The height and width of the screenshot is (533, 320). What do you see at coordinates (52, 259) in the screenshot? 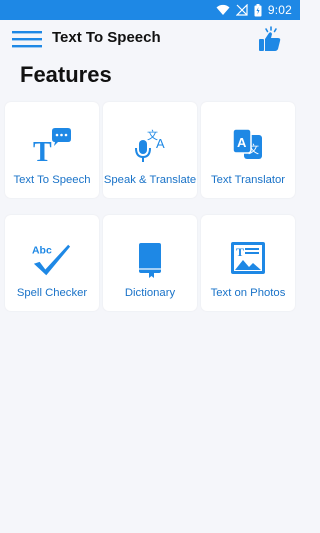
I see `spell-check-icon: Abc` at bounding box center [52, 259].